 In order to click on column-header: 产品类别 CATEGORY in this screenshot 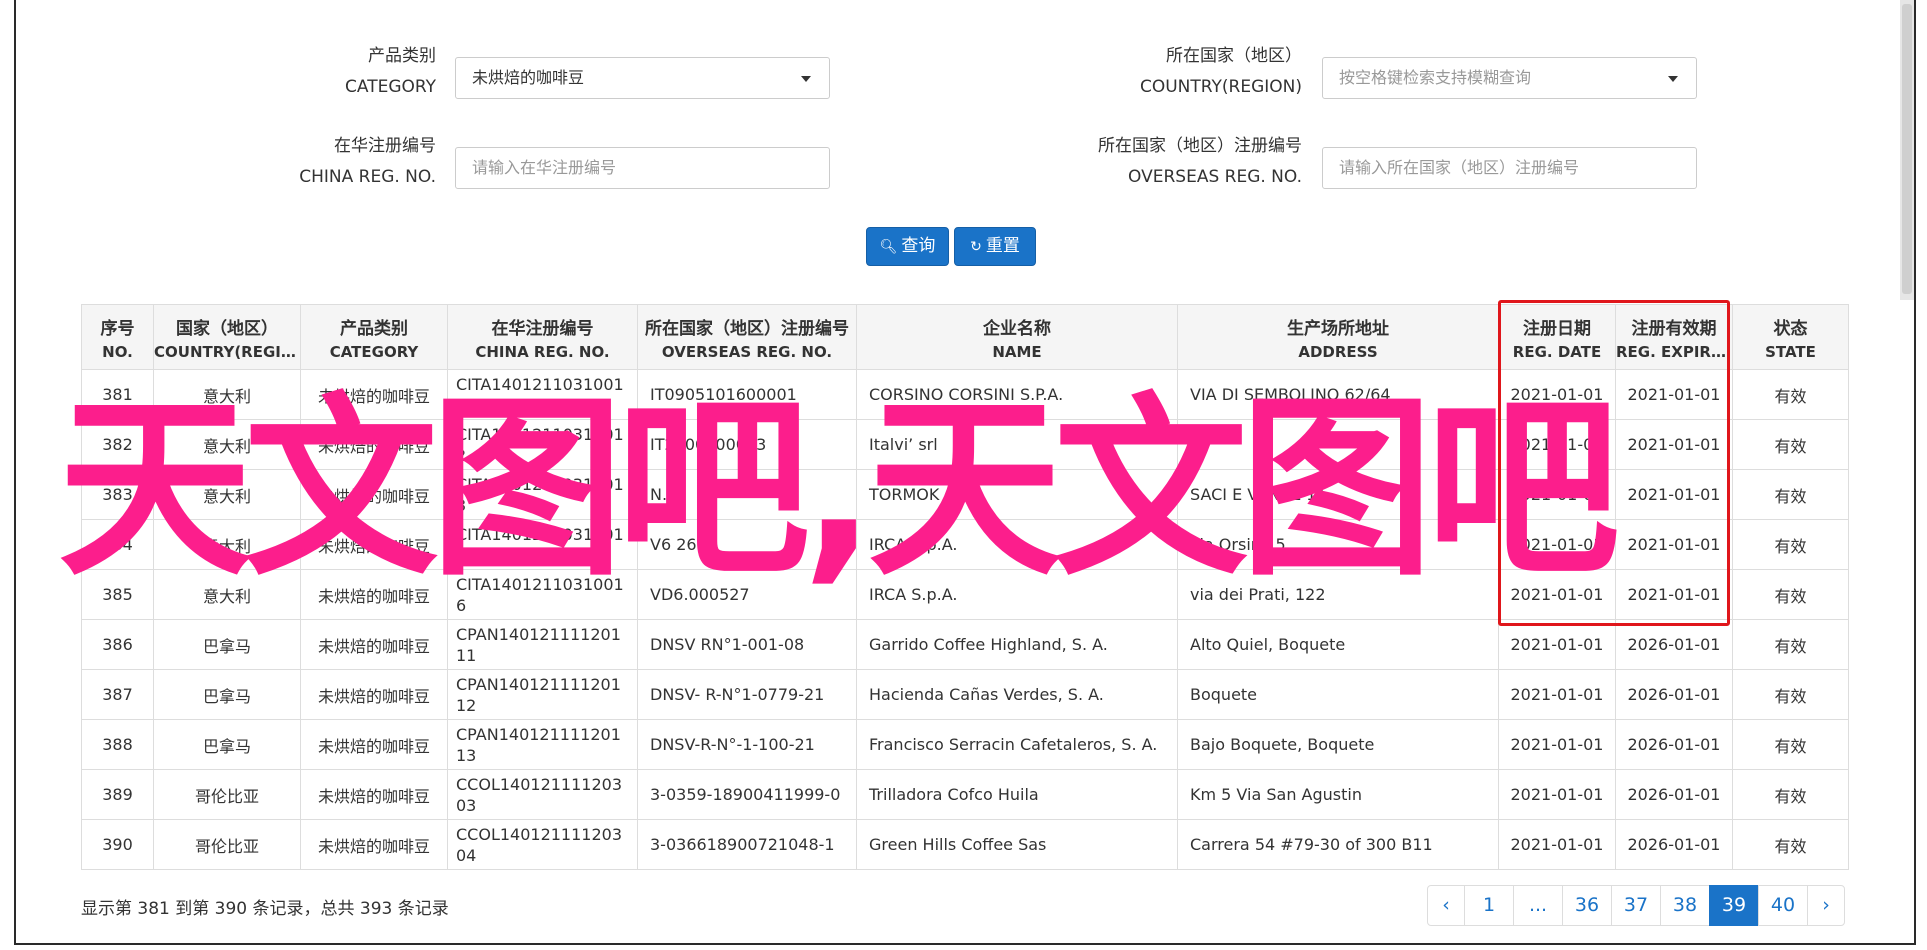, I will do `click(374, 337)`.